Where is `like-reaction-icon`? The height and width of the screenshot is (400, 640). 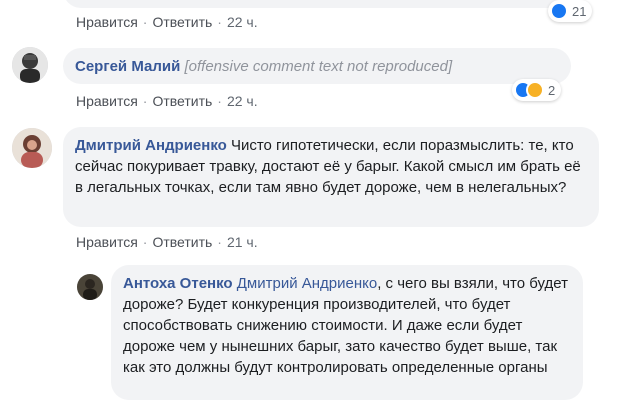 like-reaction-icon is located at coordinates (559, 11).